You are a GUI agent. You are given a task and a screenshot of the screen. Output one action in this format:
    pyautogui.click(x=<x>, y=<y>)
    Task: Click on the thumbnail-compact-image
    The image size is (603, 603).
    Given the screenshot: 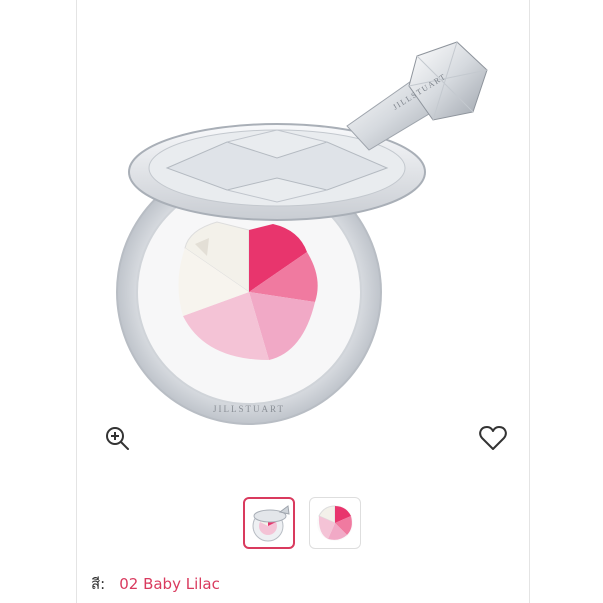 What is the action you would take?
    pyautogui.click(x=271, y=523)
    